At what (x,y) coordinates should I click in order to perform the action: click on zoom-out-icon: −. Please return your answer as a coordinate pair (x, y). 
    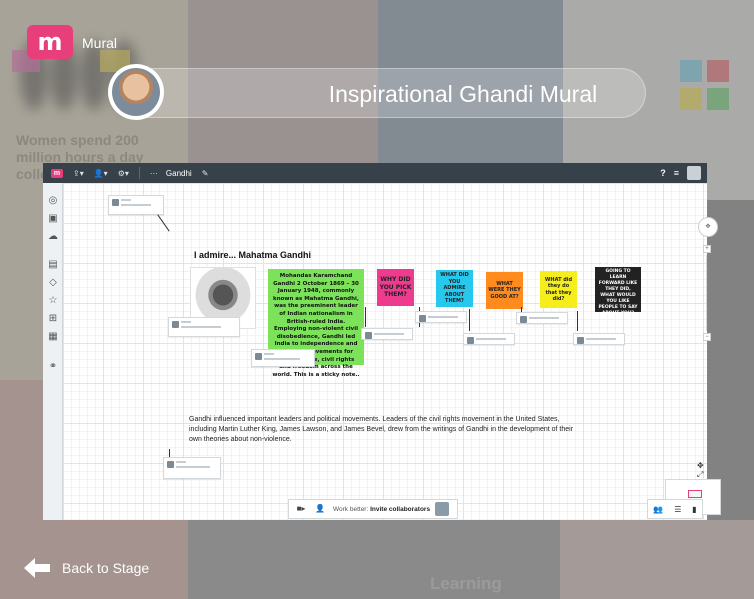
    Looking at the image, I should click on (707, 337).